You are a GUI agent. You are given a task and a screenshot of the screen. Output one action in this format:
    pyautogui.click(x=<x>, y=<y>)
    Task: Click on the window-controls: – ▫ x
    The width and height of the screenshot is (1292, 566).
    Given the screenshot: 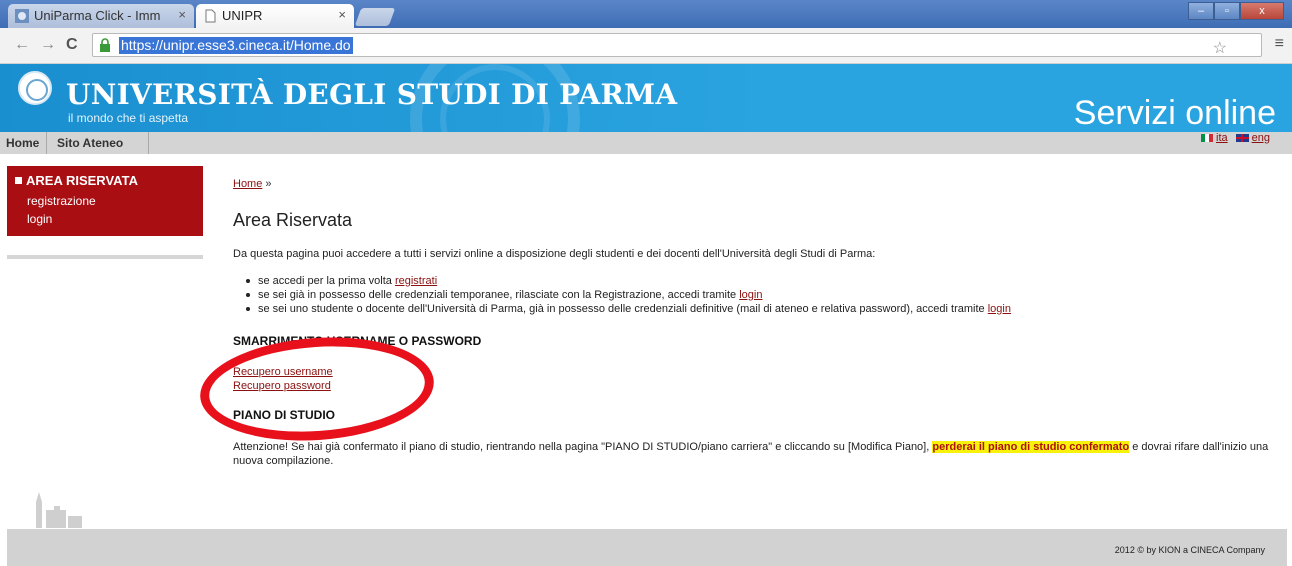 What is the action you would take?
    pyautogui.click(x=1236, y=11)
    